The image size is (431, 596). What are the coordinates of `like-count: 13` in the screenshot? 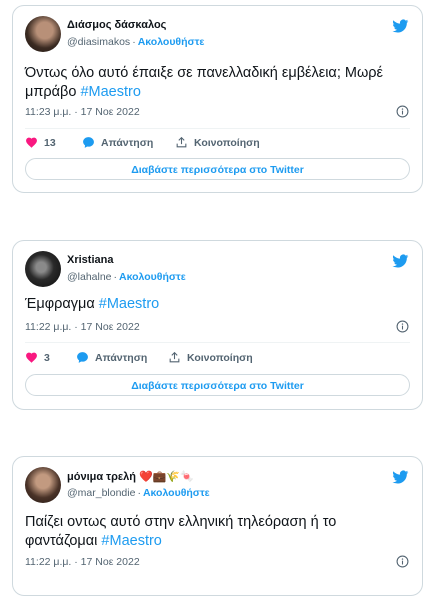 It's located at (50, 142).